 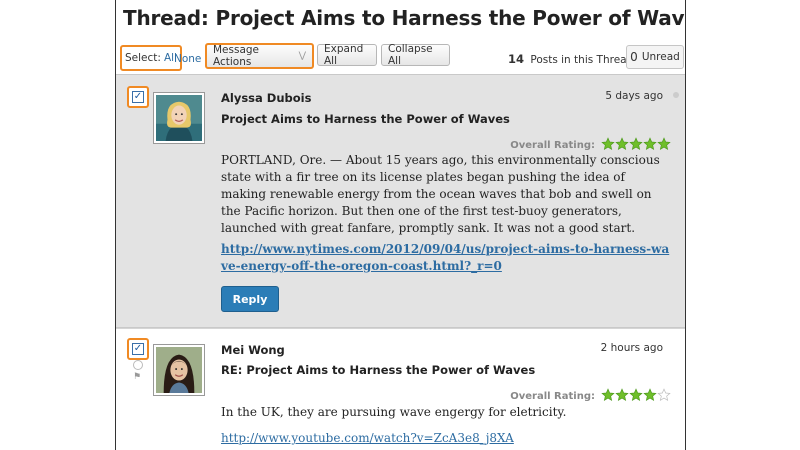 I want to click on rating-stars, so click(x=636, y=396).